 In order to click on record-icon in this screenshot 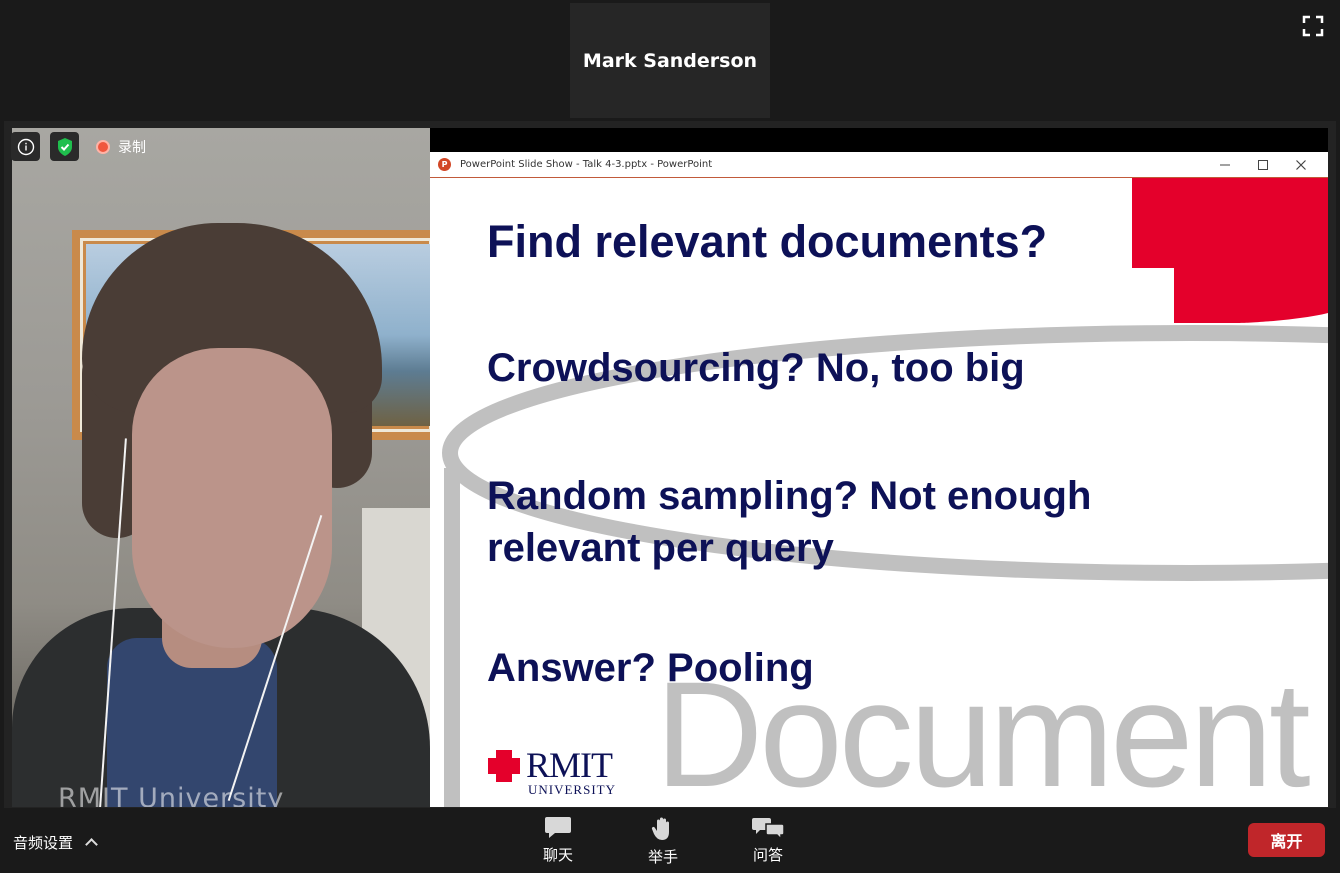, I will do `click(103, 147)`.